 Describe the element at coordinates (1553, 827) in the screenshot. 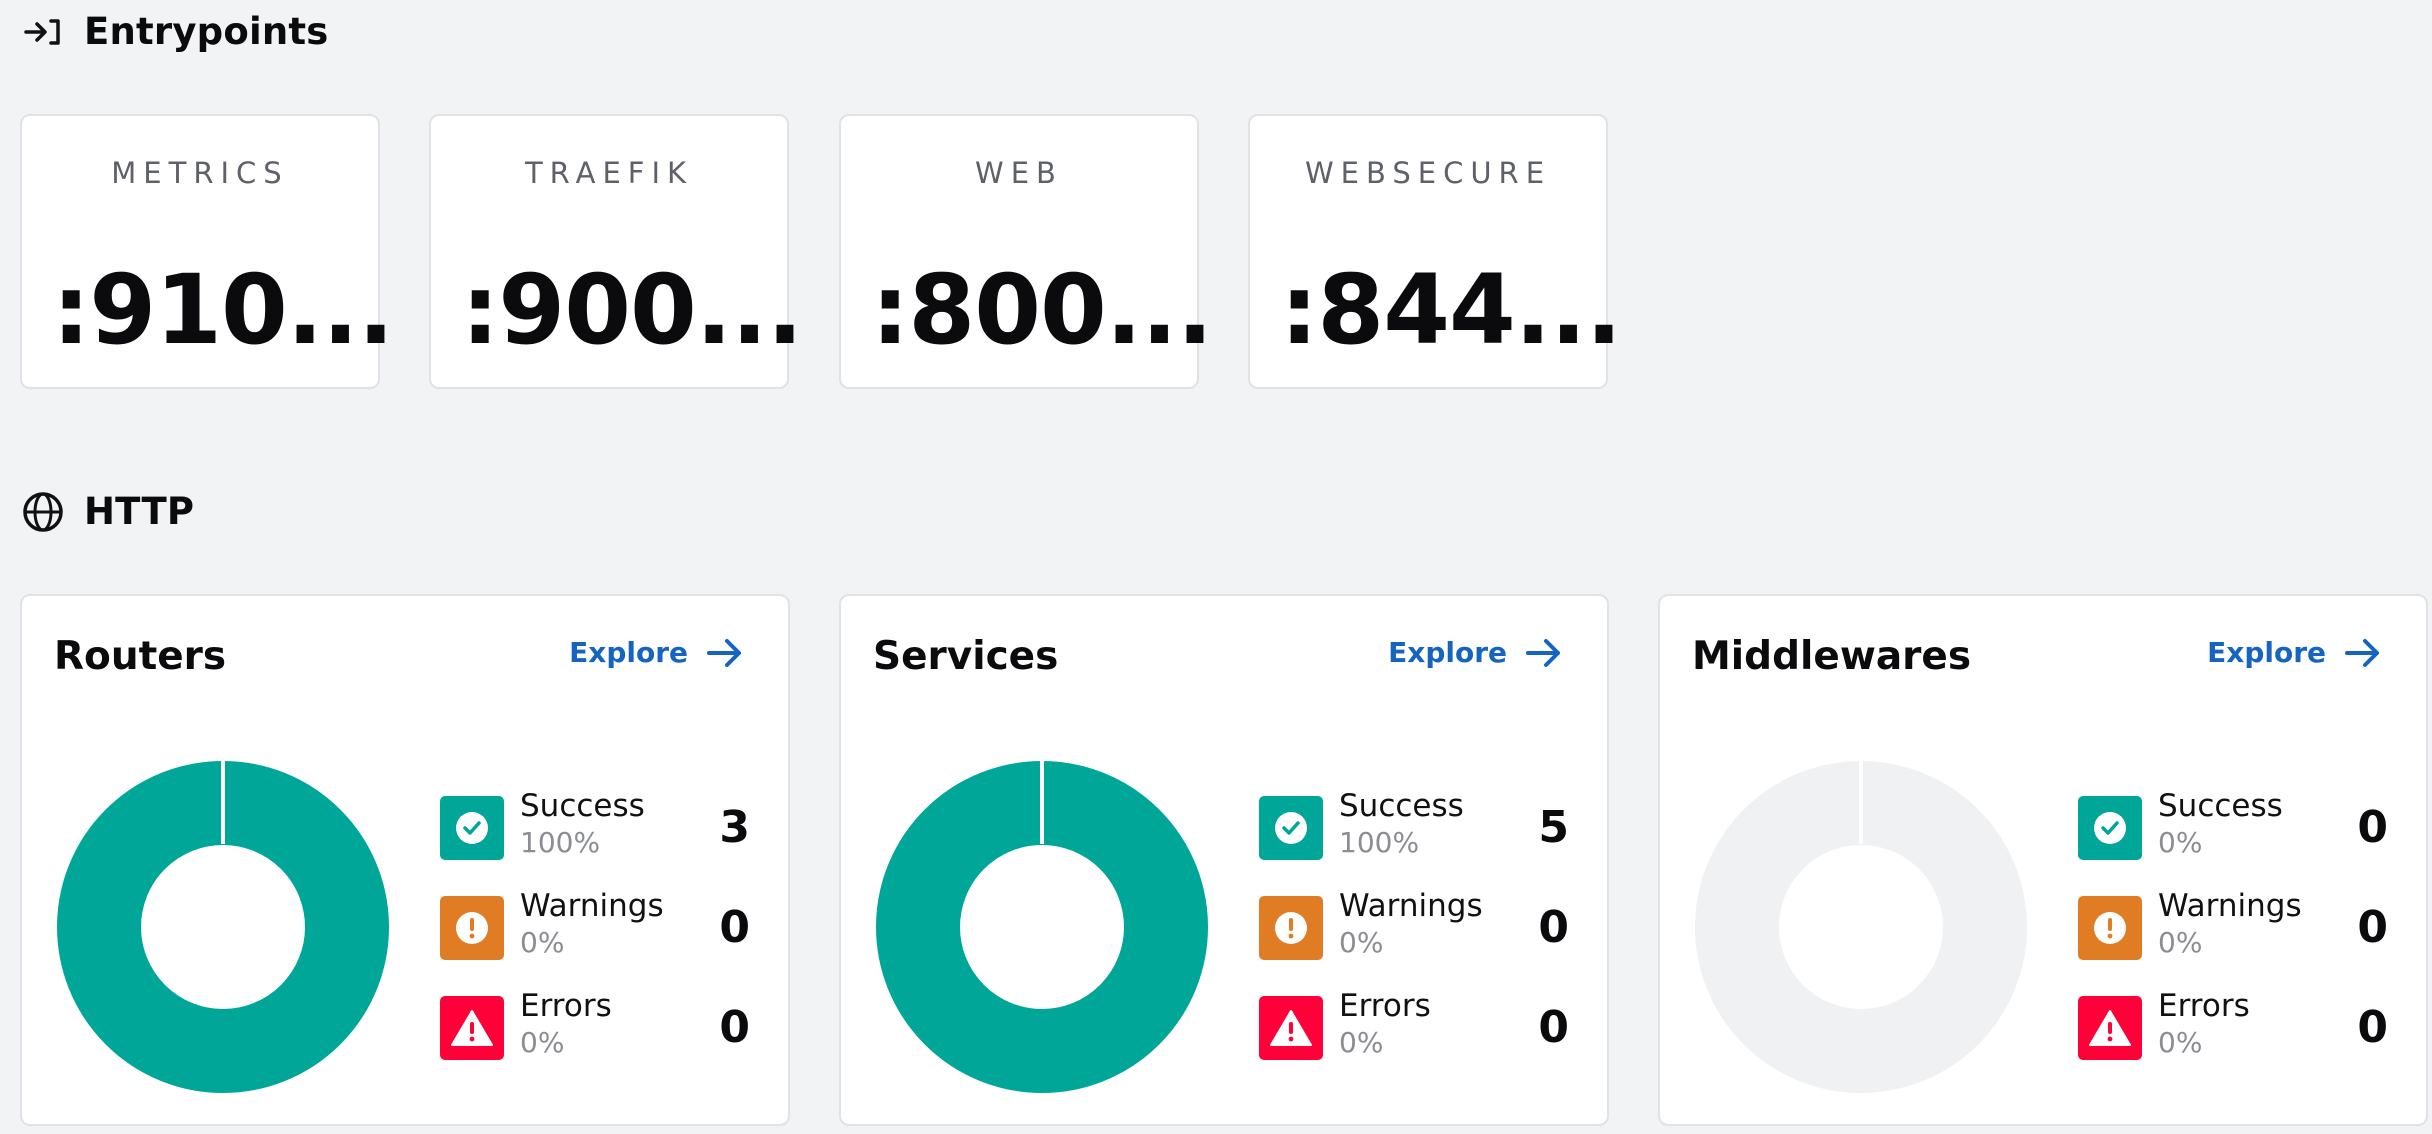

I see `stat-count: 5` at that location.